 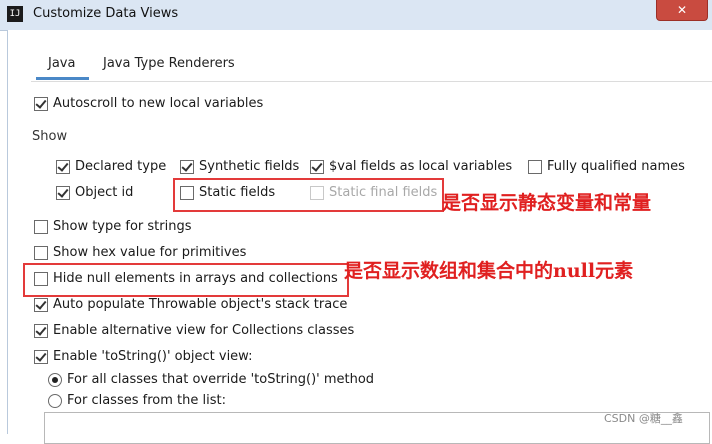 I want to click on static-fields-highlight-box, so click(x=308, y=195).